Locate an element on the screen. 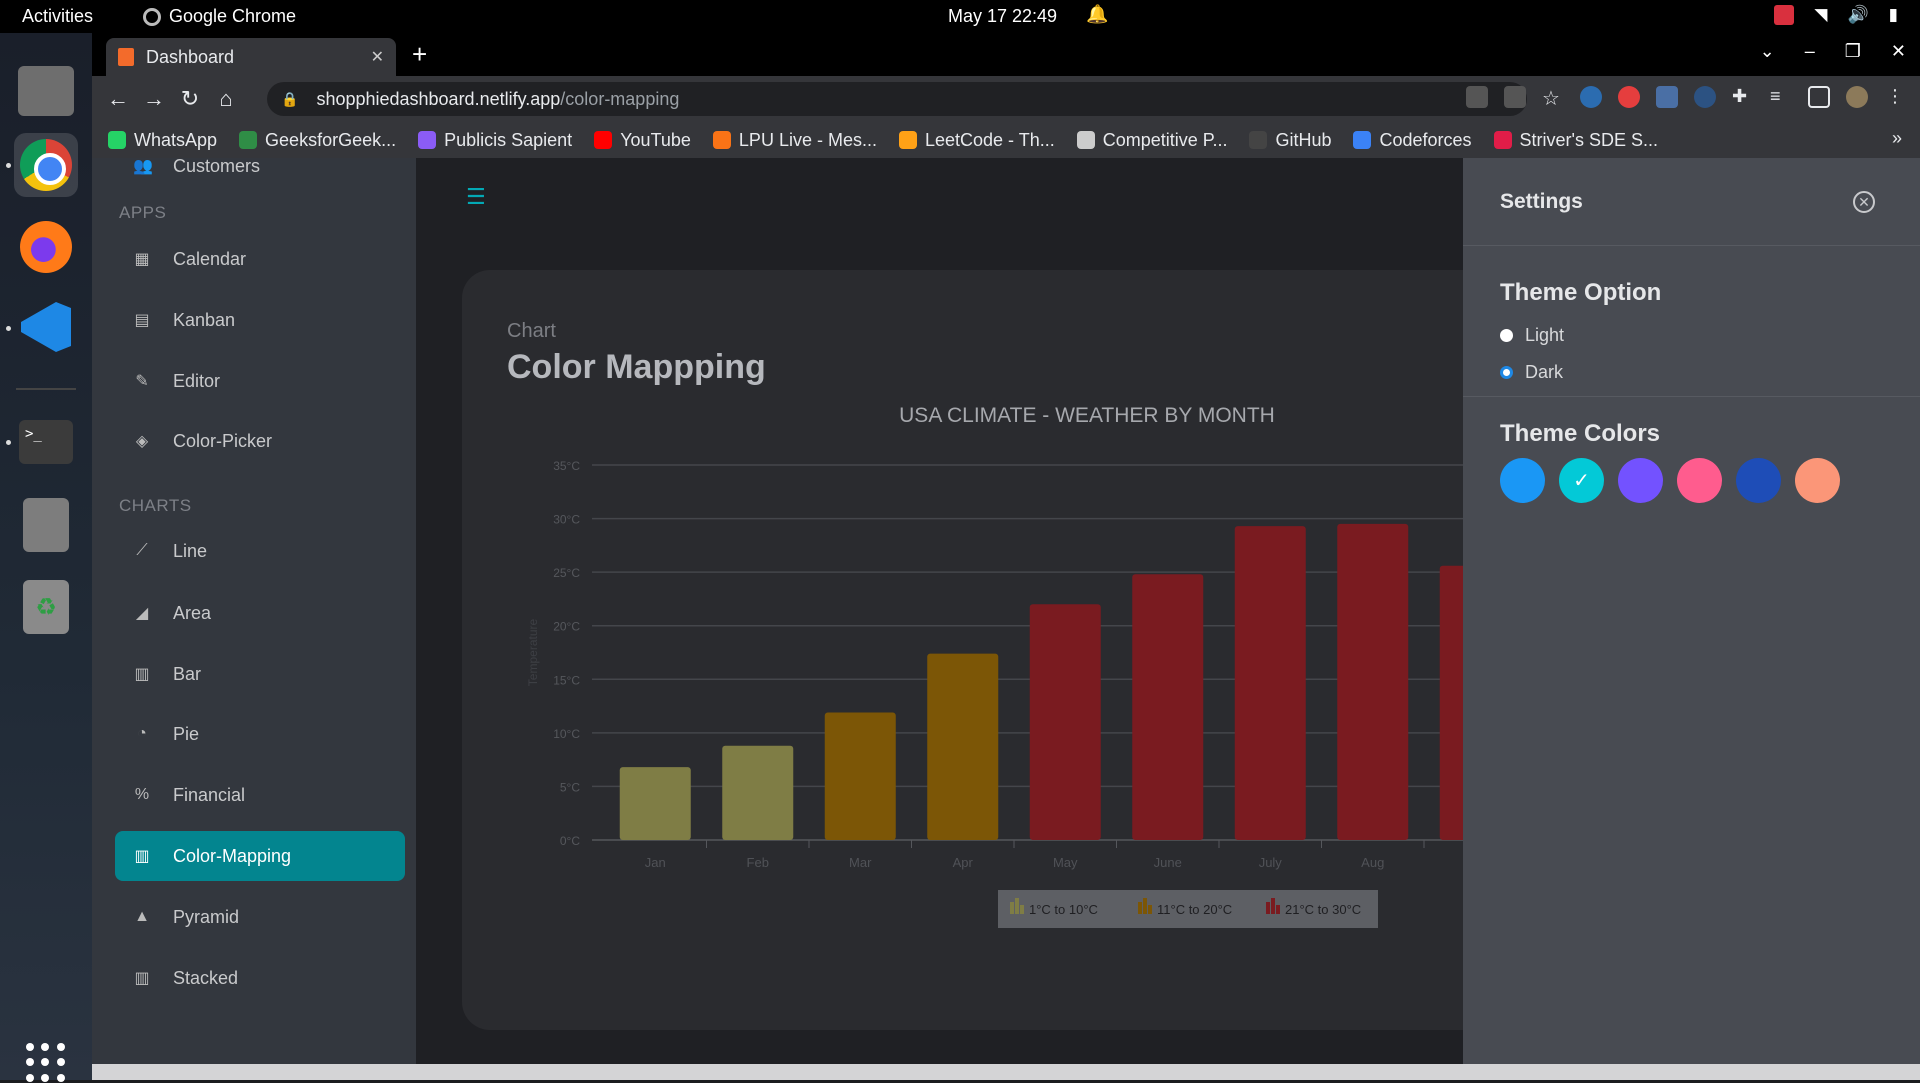 The image size is (1920, 1083). restore-icon: ❐ is located at coordinates (1853, 51).